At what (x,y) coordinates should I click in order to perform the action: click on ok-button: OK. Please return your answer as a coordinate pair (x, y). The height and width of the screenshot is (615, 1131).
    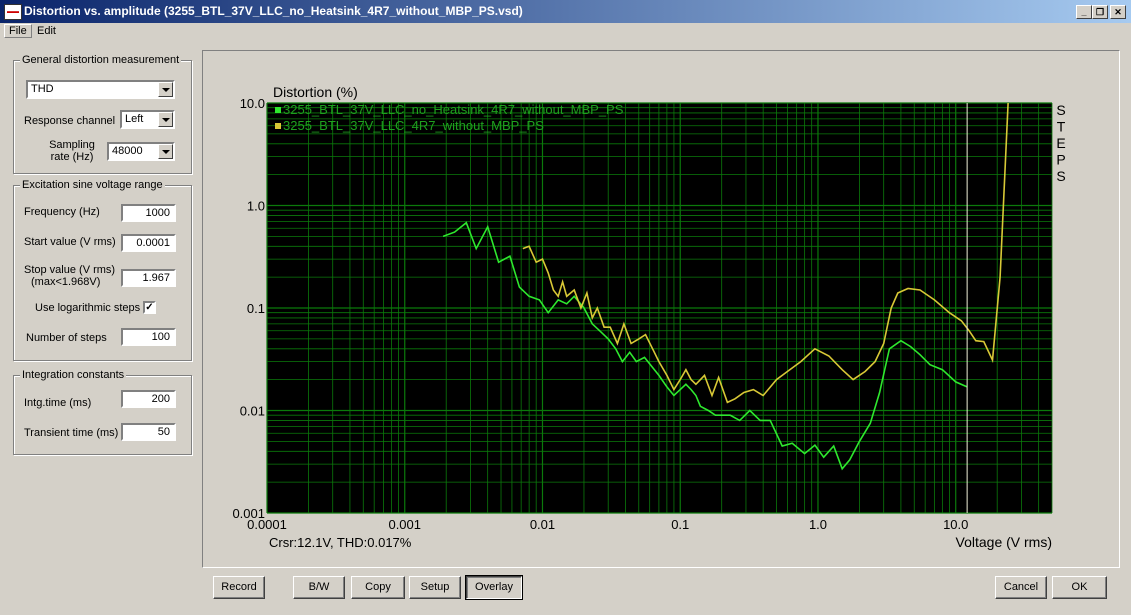
    Looking at the image, I should click on (1079, 587).